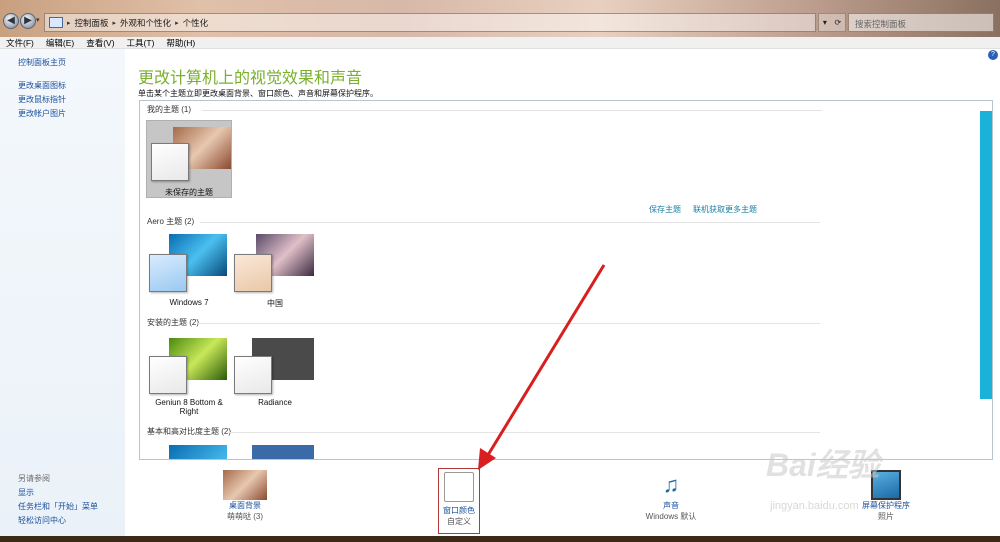 The height and width of the screenshot is (542, 1000). I want to click on arrow-line, so click(546, 360).